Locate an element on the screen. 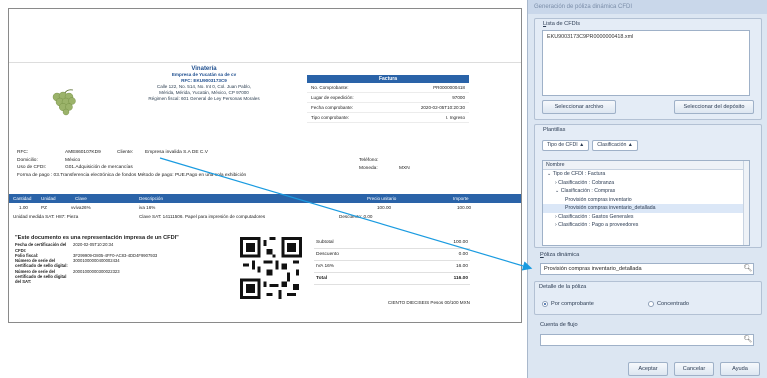  uso-cfdi-value: G01.Adquisición de mercancías is located at coordinates (99, 167).